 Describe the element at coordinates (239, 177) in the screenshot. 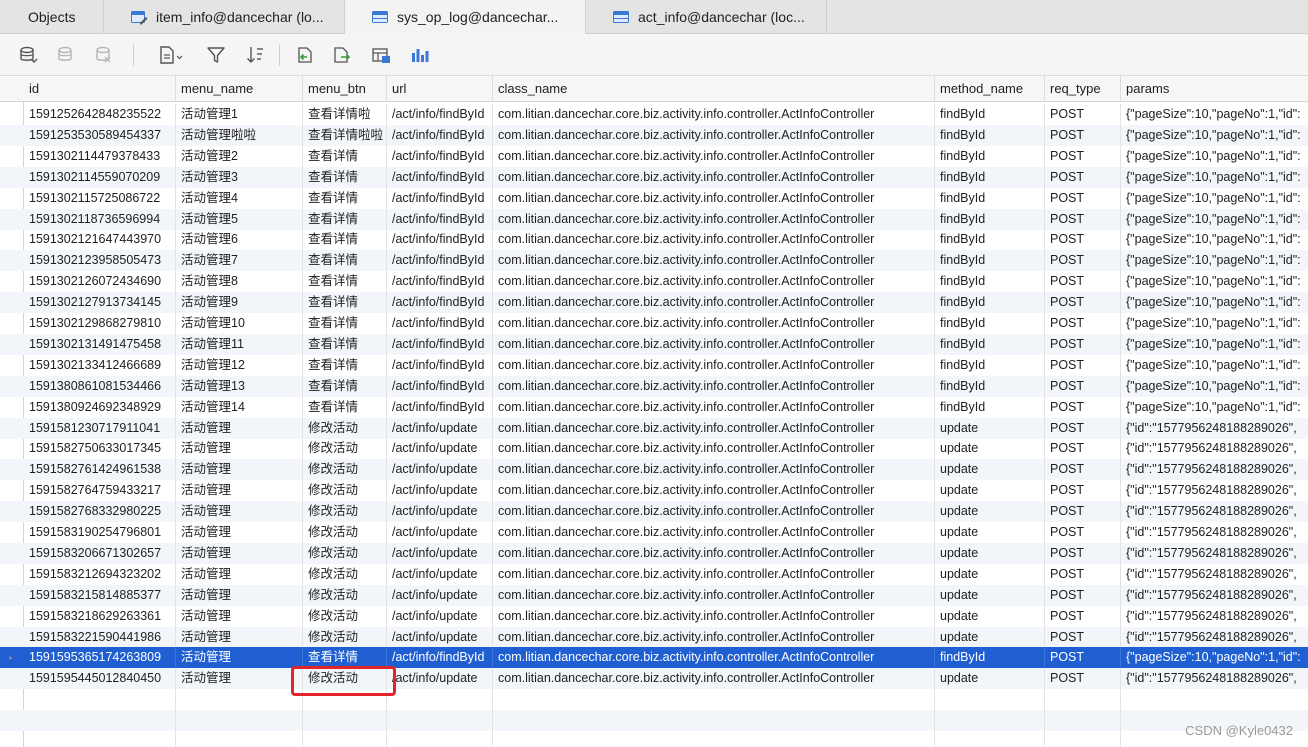

I see `cell-menu-name: 活动管理3` at that location.